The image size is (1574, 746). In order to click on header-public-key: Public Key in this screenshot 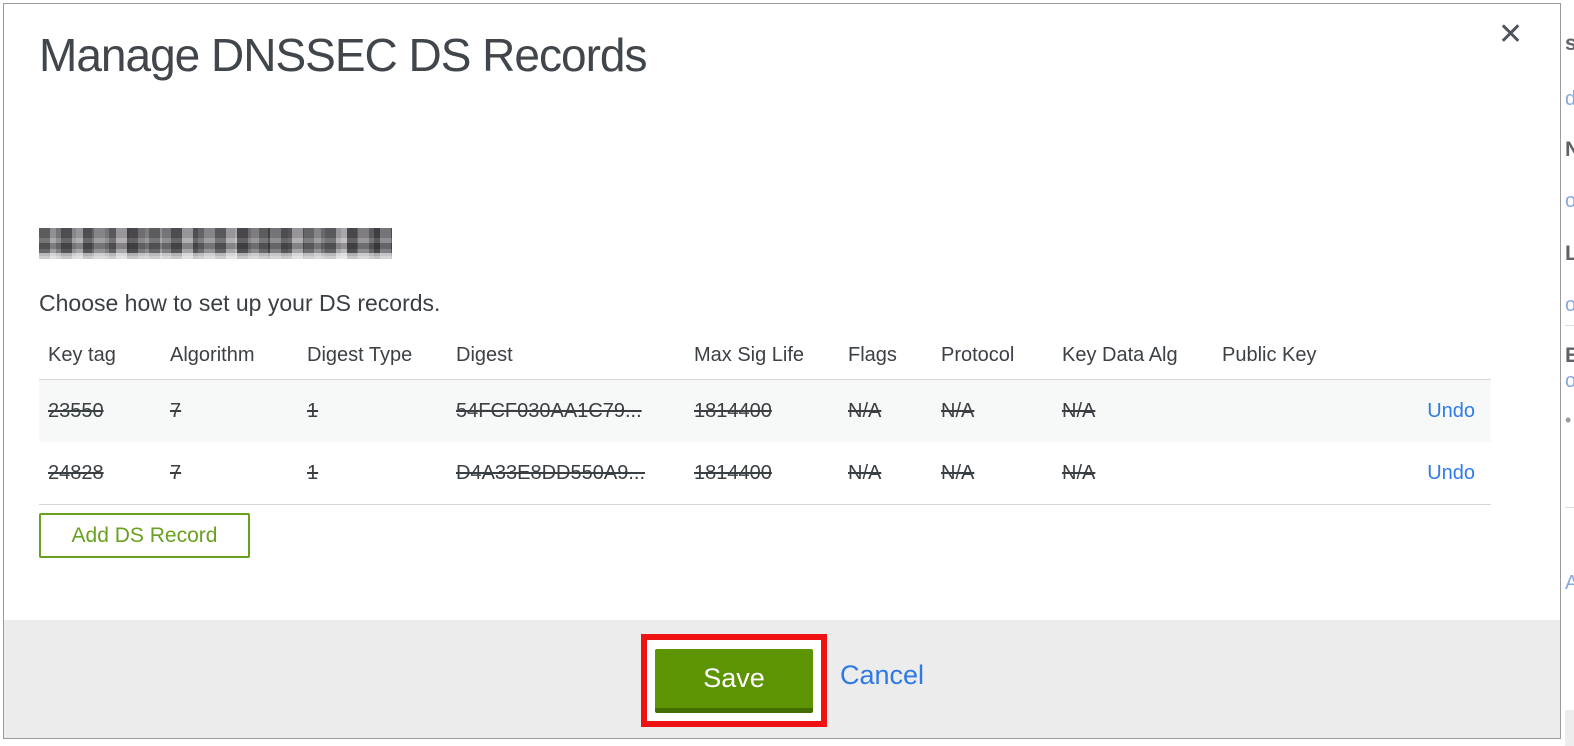, I will do `click(1269, 354)`.